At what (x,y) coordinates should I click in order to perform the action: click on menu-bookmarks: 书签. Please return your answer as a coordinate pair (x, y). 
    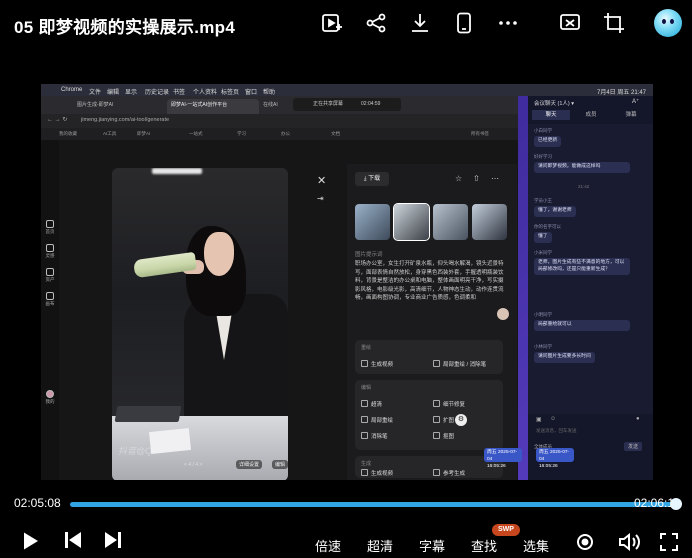
    Looking at the image, I should click on (179, 93).